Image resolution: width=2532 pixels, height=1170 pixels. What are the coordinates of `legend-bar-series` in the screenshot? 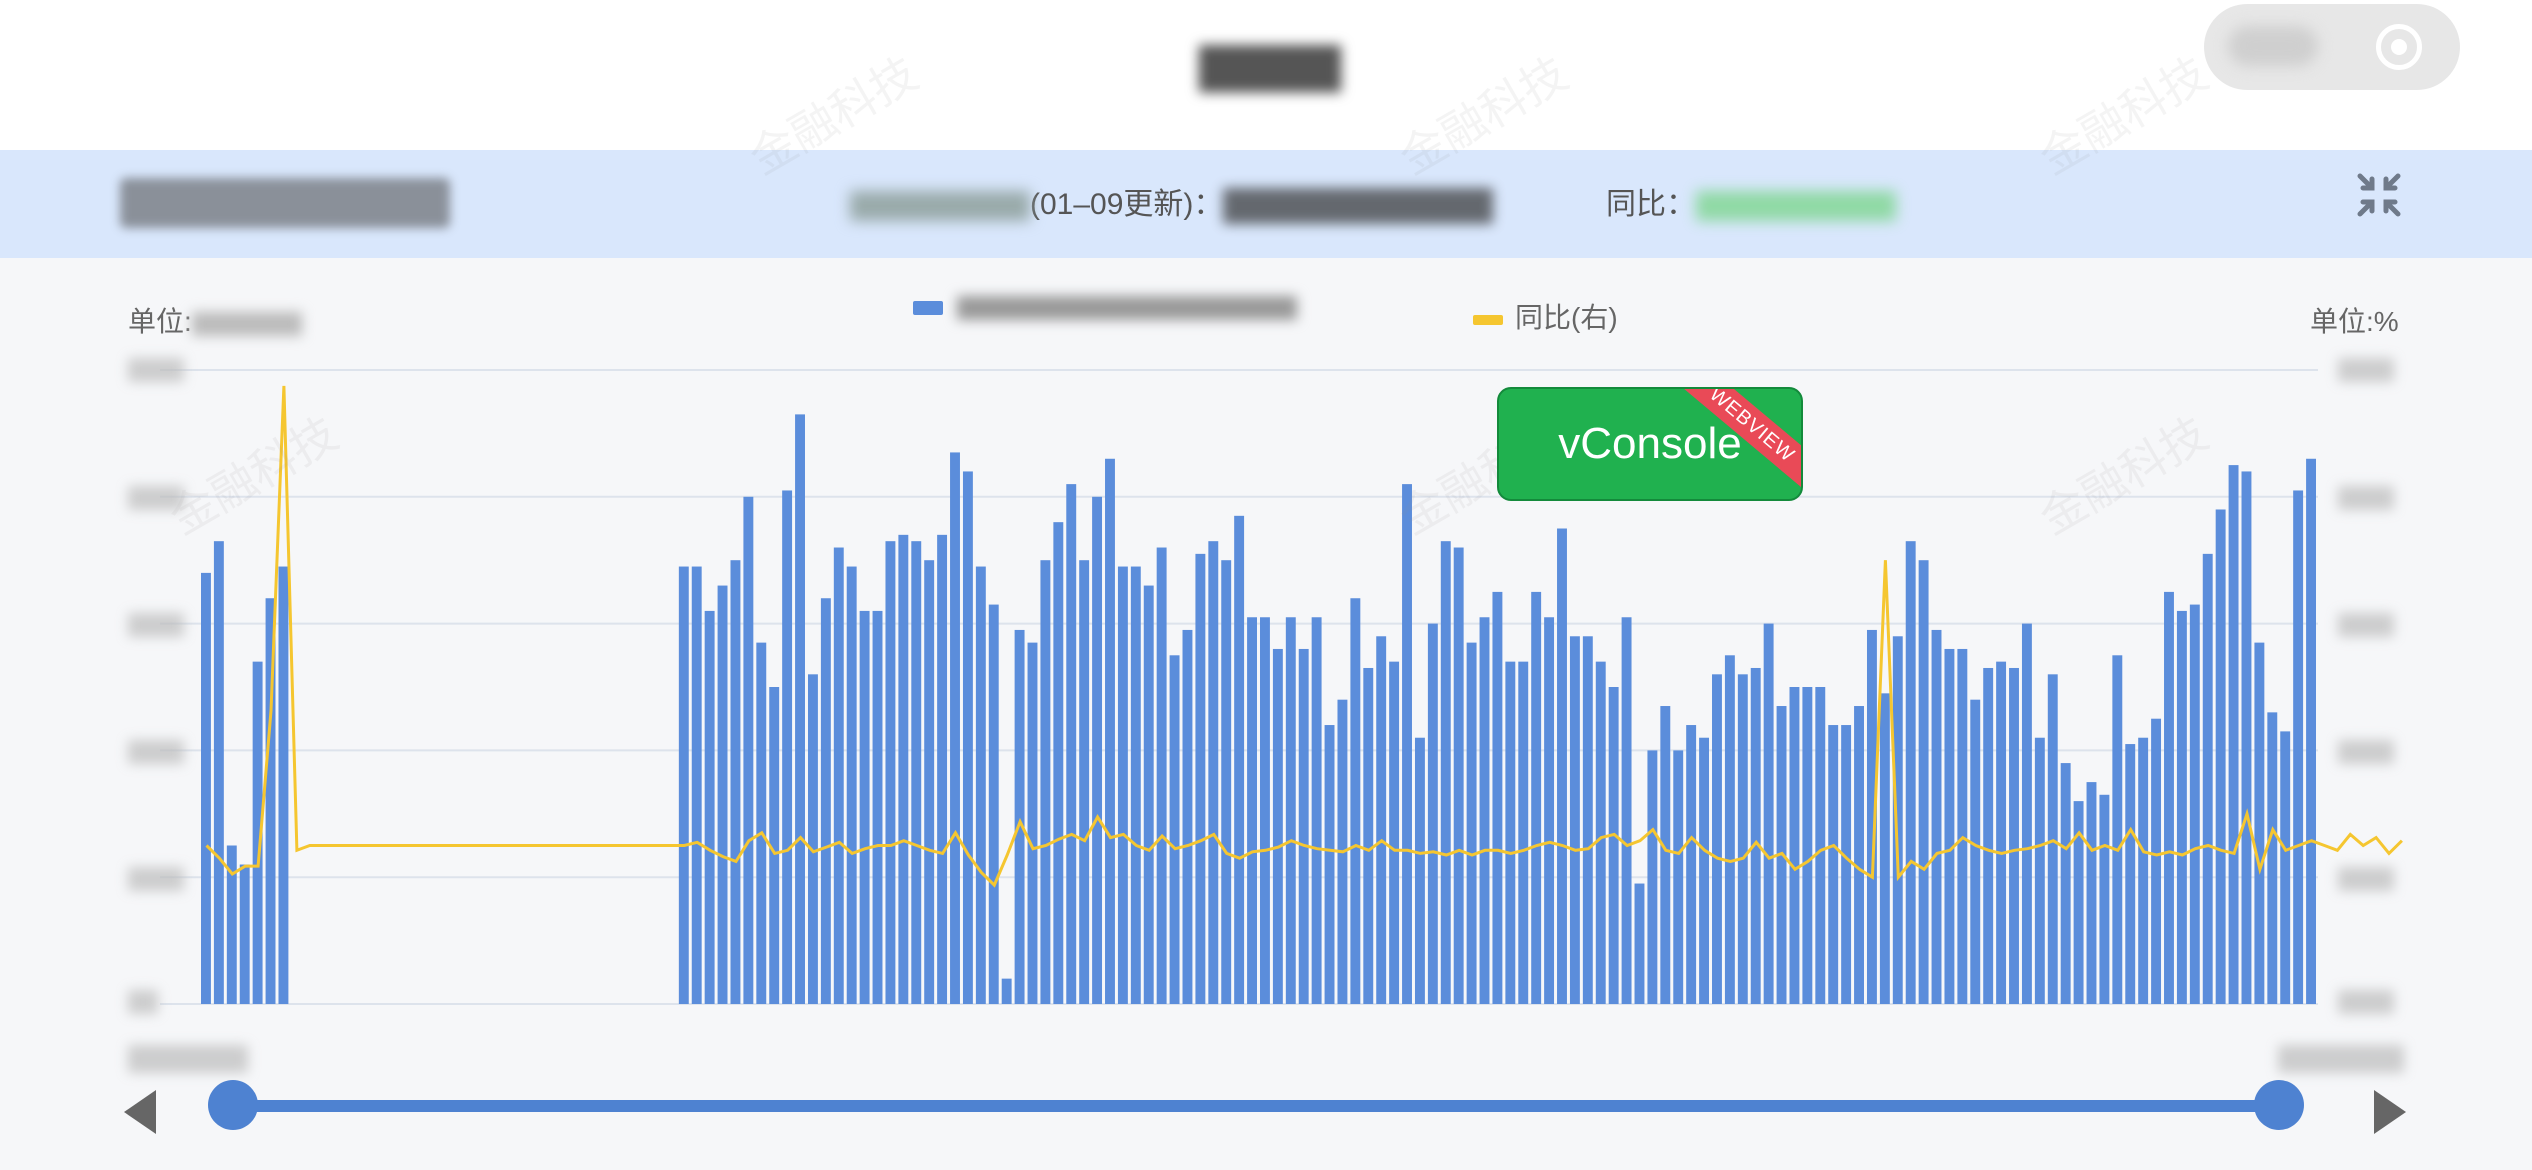 It's located at (1105, 313).